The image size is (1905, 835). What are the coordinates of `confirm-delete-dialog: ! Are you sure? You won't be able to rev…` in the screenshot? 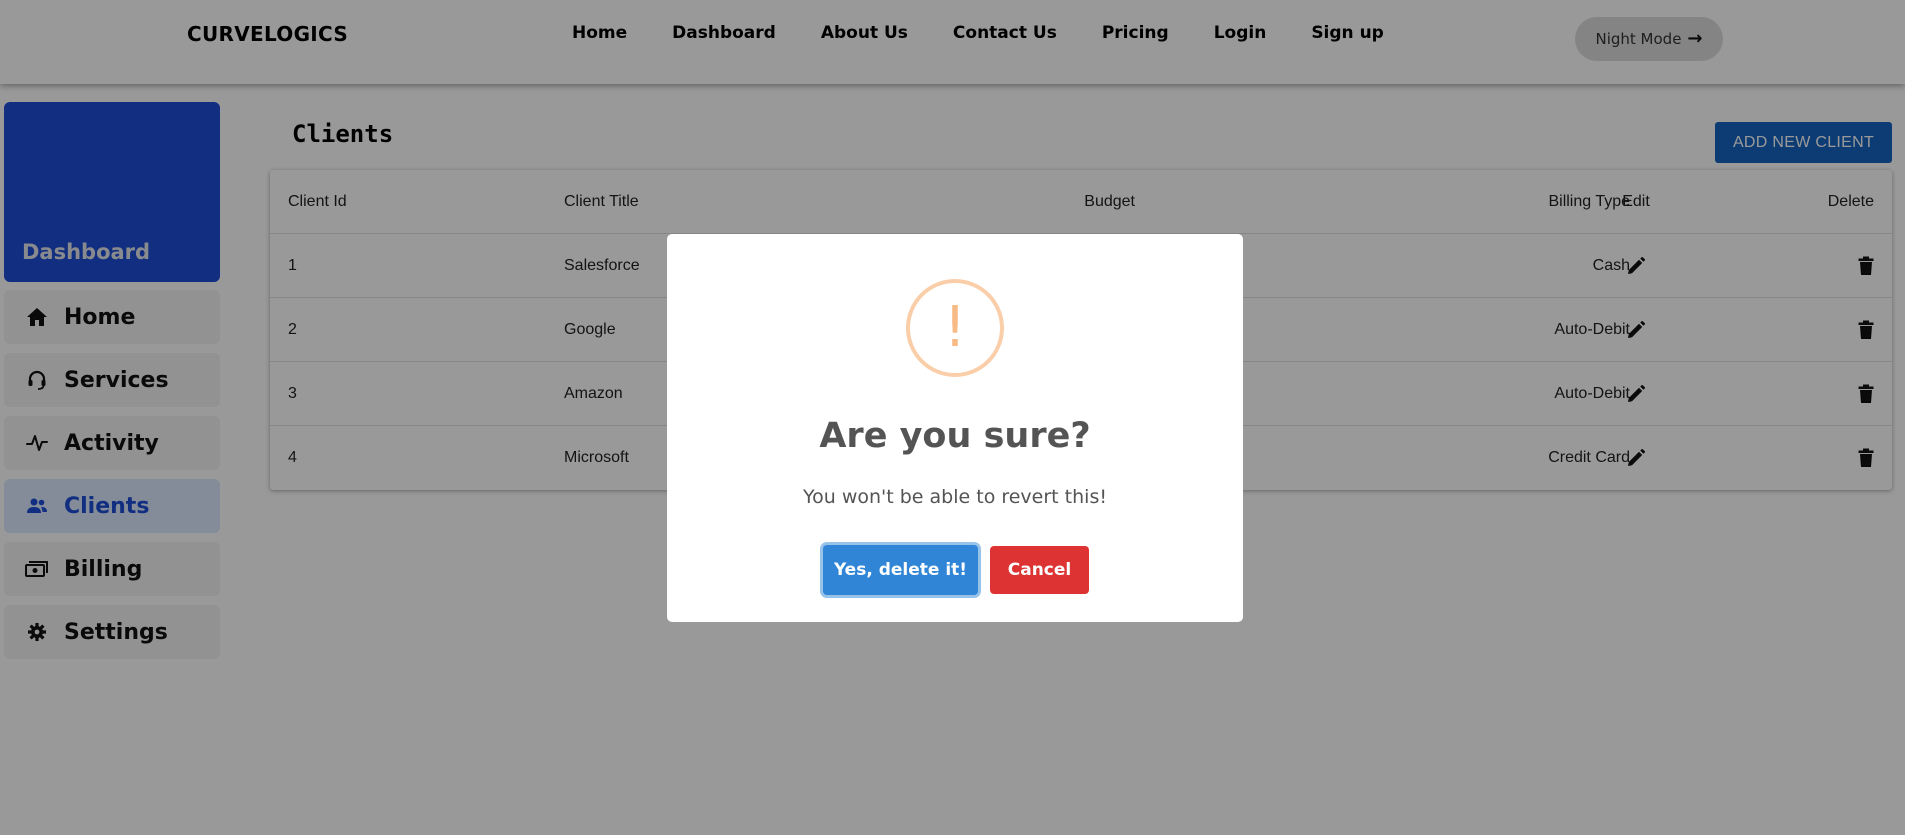 It's located at (955, 428).